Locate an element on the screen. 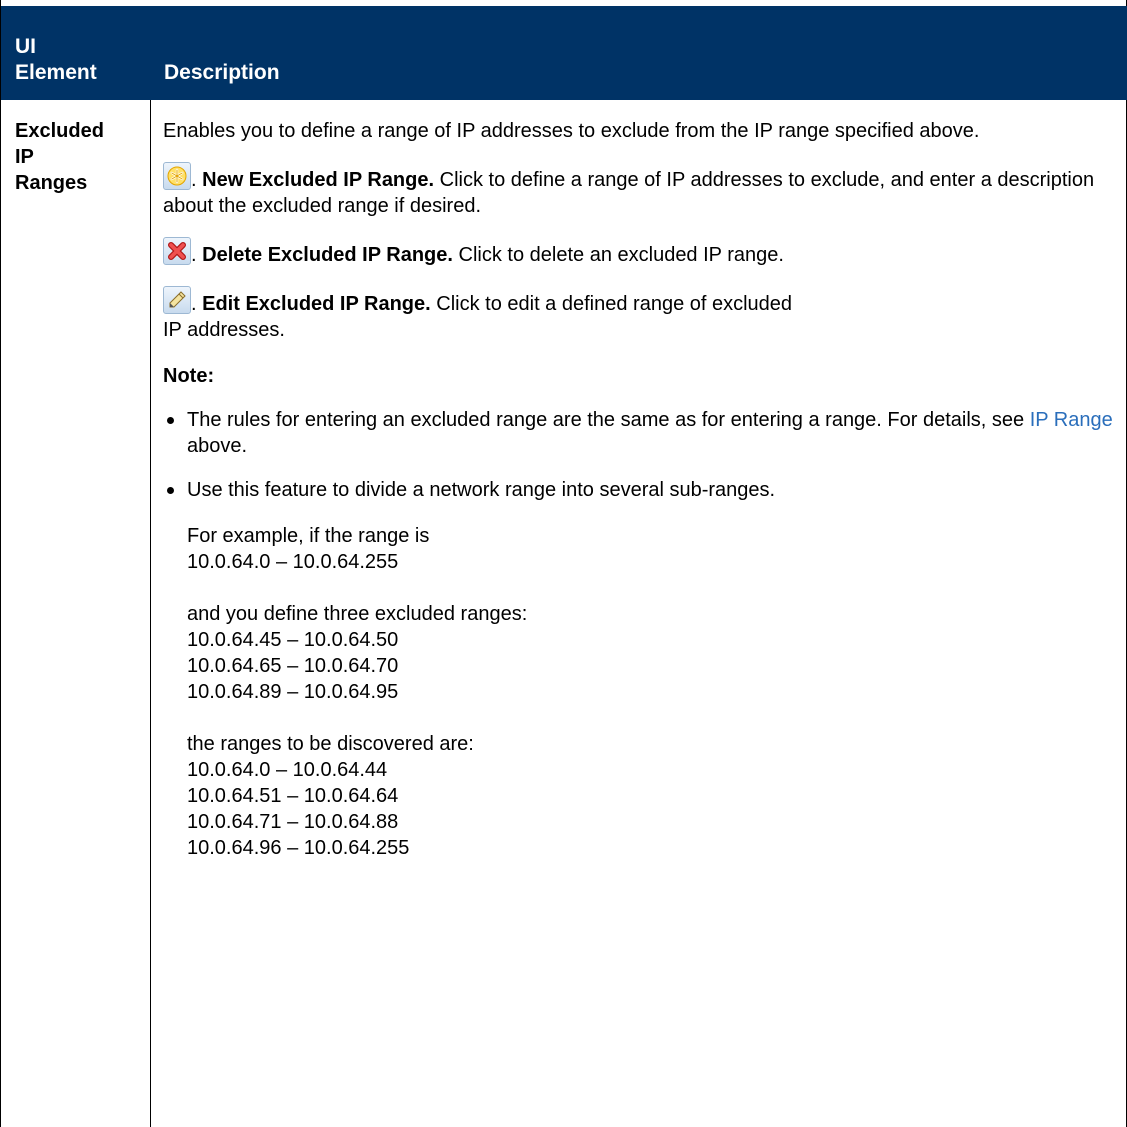  delete-x-icon is located at coordinates (177, 251).